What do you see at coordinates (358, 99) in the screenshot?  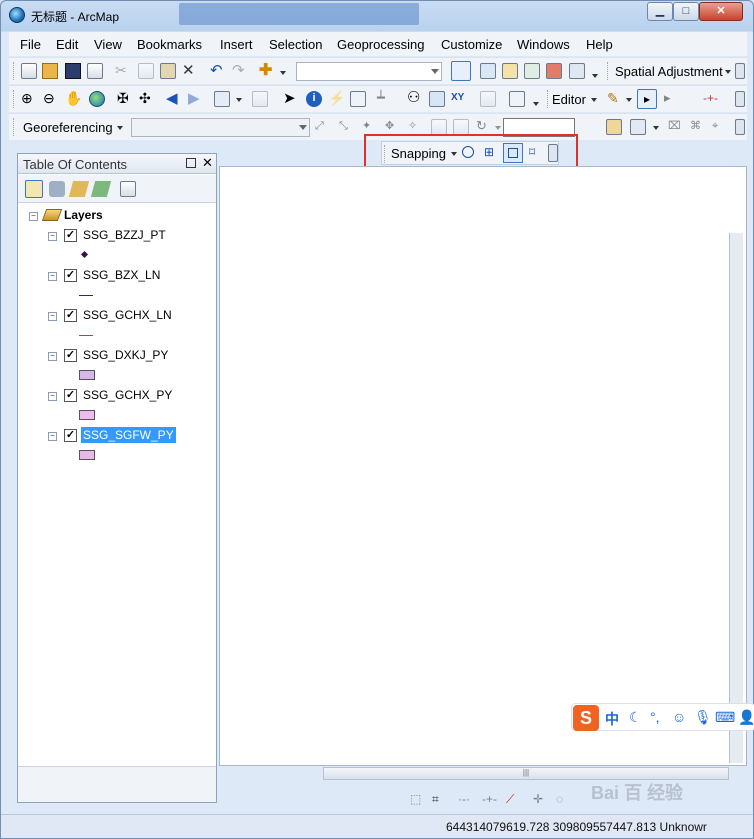 I see `html-popup-icon` at bounding box center [358, 99].